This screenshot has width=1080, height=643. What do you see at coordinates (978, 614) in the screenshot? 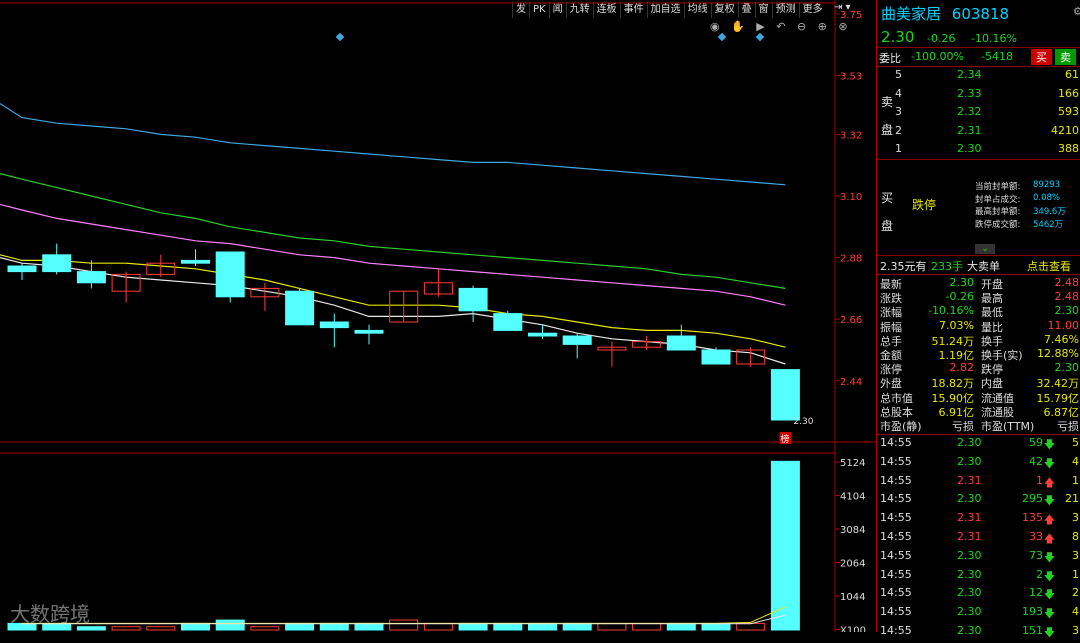
I see `tick-row: 14:55 2.30 193 🡇 4` at bounding box center [978, 614].